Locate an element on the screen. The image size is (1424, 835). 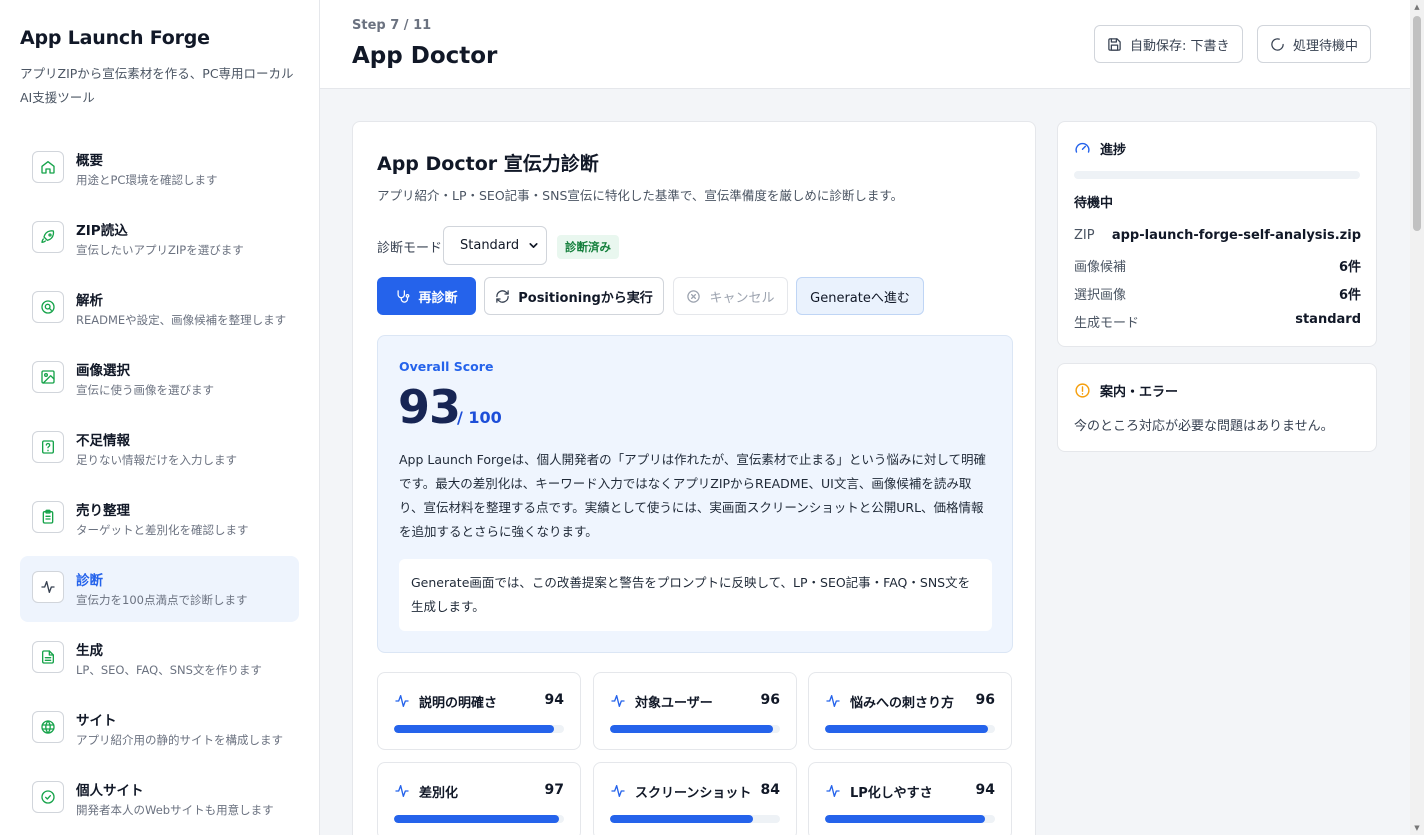
autosave-button: 自動保存: 下書き is located at coordinates (1168, 44).